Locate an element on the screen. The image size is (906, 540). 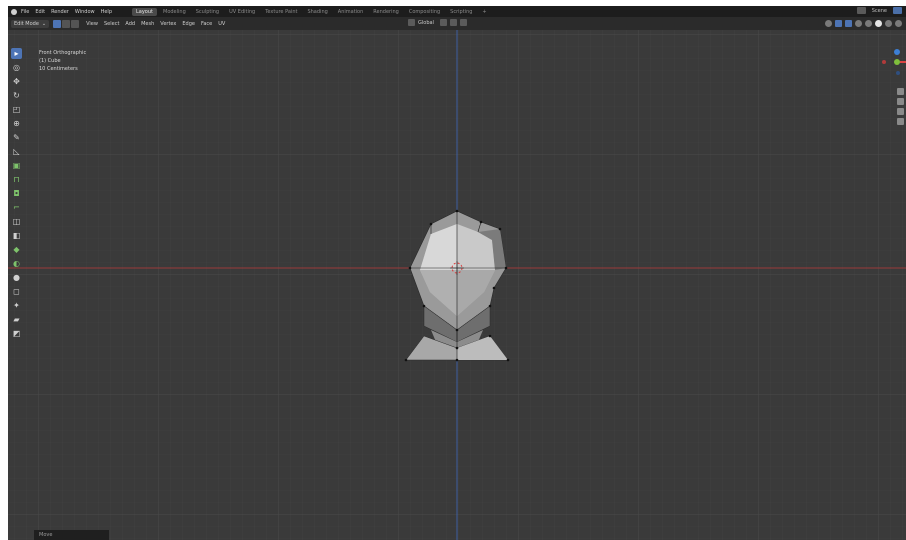
chevron-down-icon: ⌄ is located at coordinates (44, 23).